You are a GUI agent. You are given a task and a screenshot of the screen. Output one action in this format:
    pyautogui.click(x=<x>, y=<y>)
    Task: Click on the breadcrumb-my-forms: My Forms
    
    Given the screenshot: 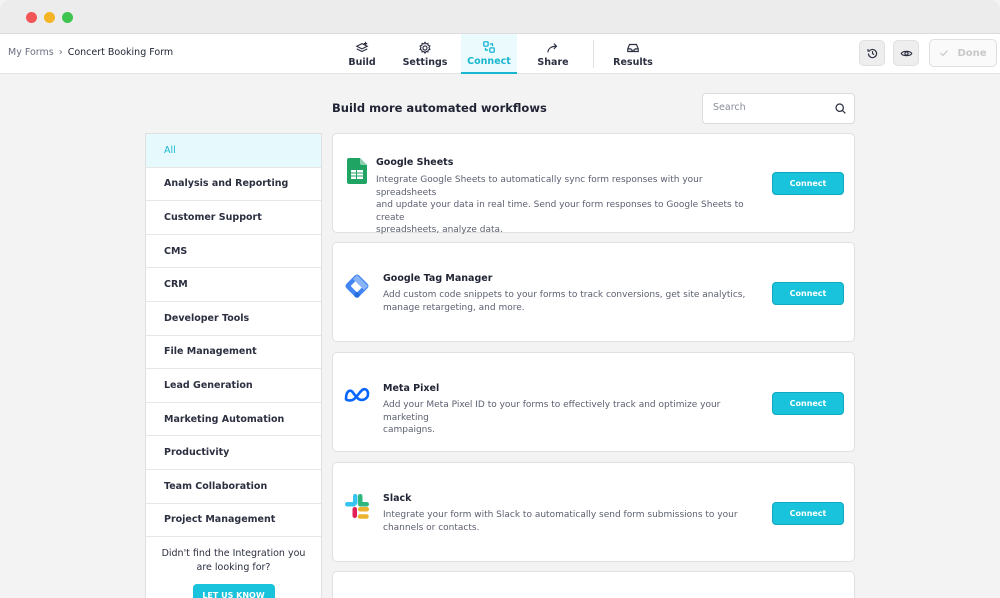 What is the action you would take?
    pyautogui.click(x=31, y=52)
    